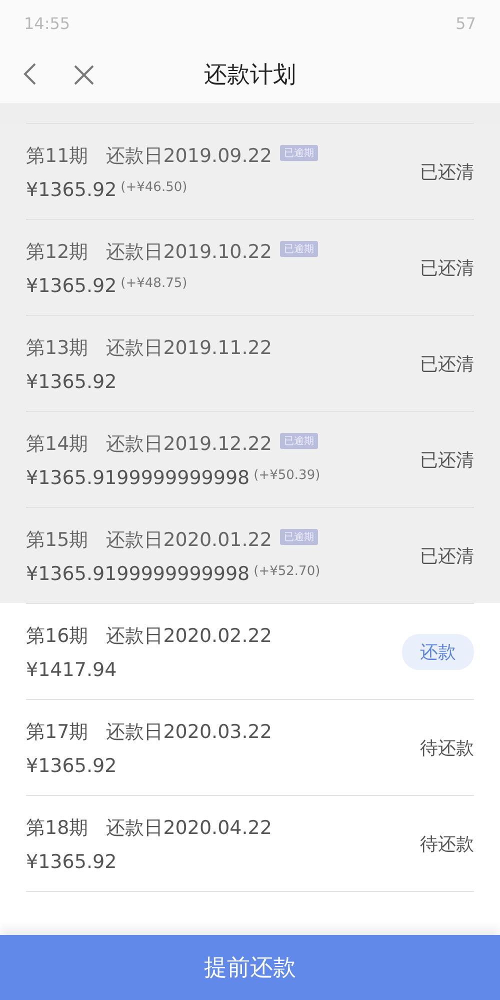 The width and height of the screenshot is (500, 1000). I want to click on period-label: 第18期, so click(57, 828).